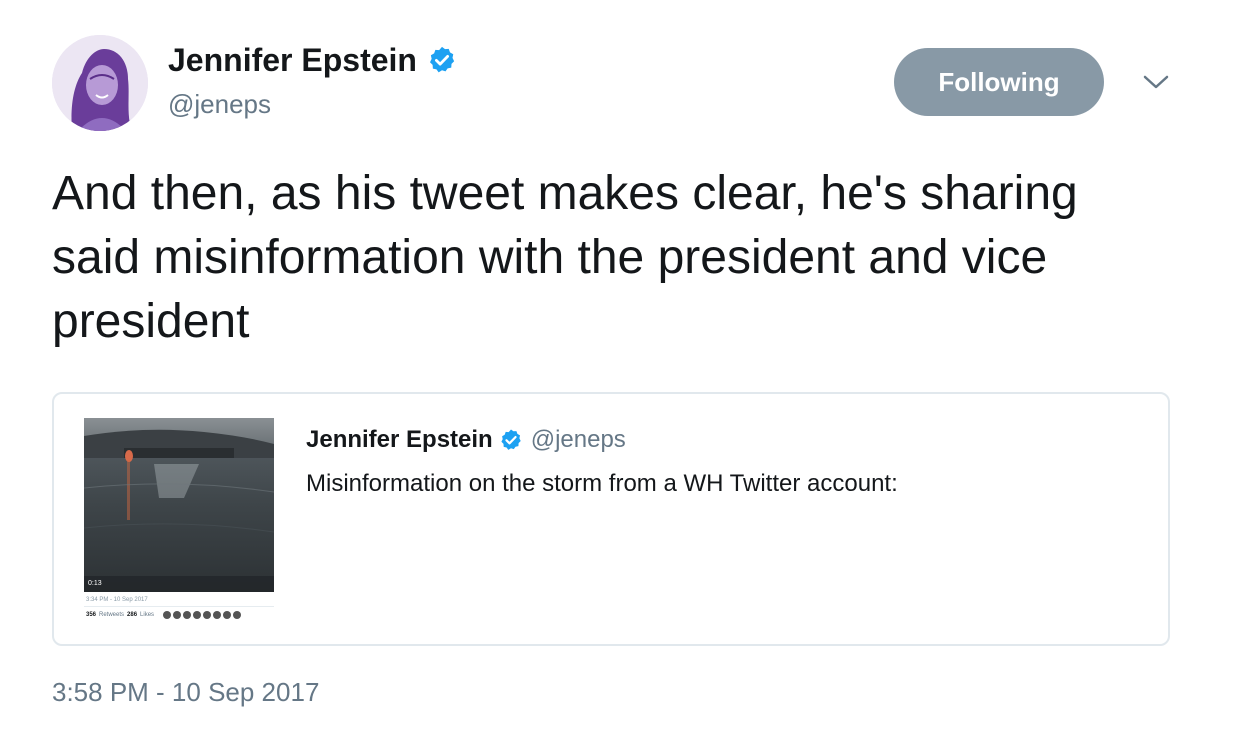 This screenshot has height=732, width=1236. I want to click on chevron-down-icon, so click(1156, 82).